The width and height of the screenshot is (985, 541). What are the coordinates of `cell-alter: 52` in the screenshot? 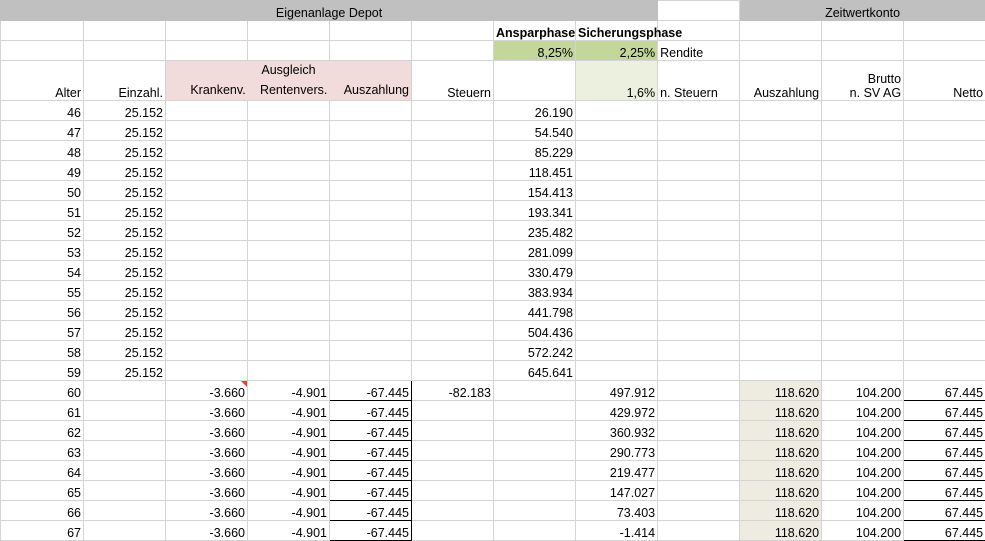 It's located at (42, 230).